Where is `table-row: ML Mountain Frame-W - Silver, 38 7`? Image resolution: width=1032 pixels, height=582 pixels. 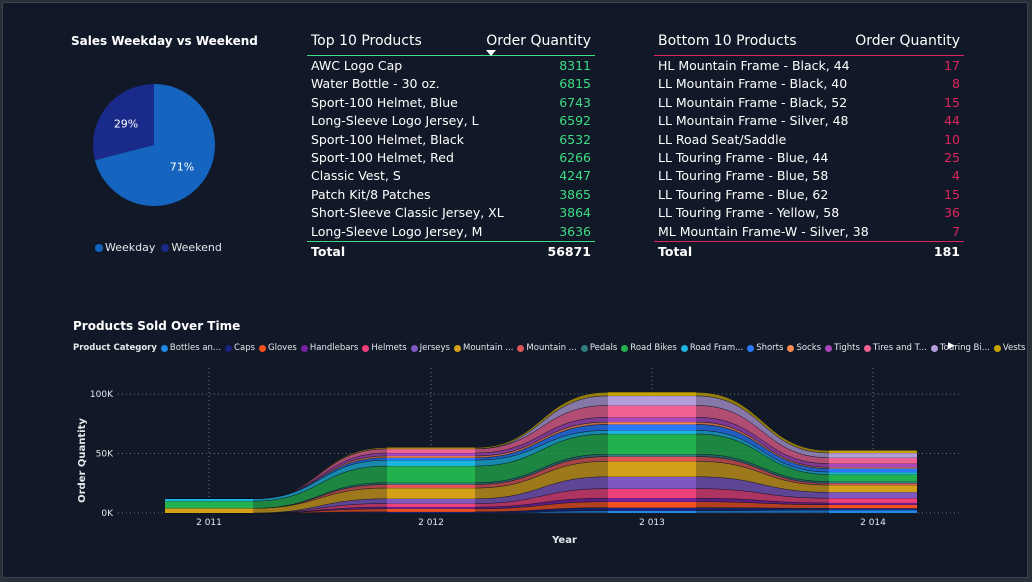
table-row: ML Mountain Frame-W - Silver, 38 7 is located at coordinates (809, 232).